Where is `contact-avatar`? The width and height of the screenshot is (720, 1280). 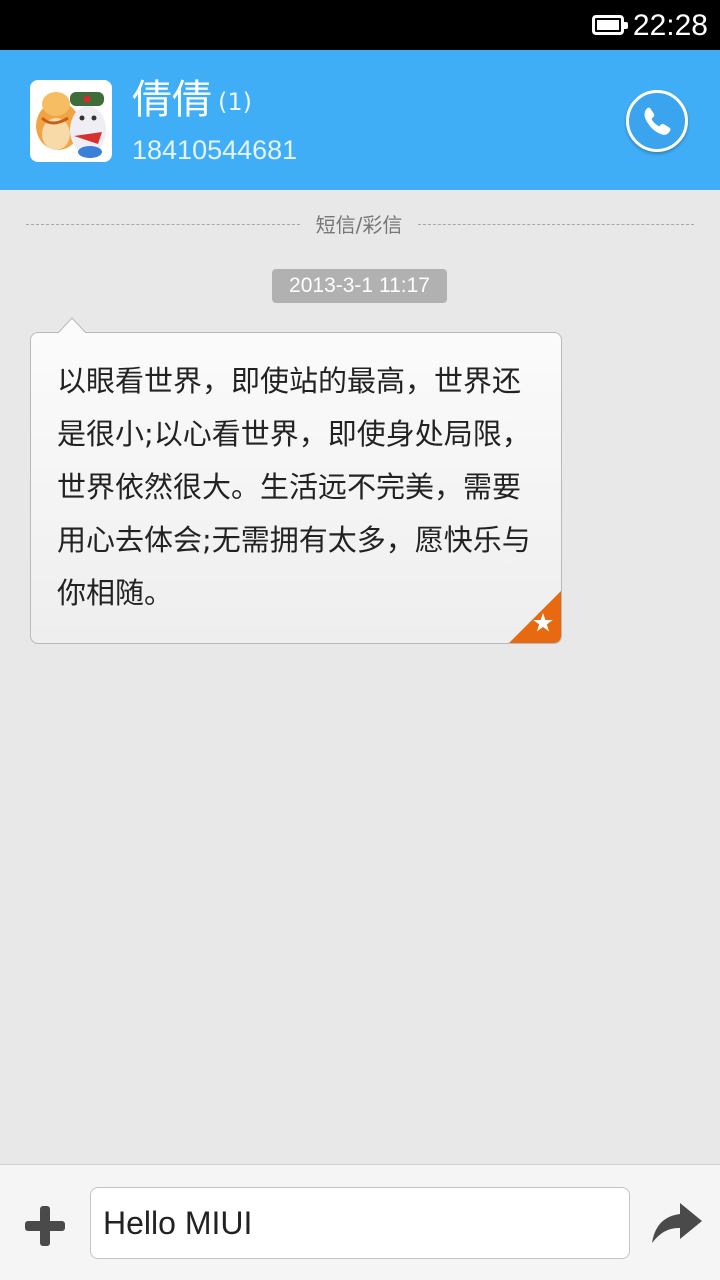 contact-avatar is located at coordinates (71, 121).